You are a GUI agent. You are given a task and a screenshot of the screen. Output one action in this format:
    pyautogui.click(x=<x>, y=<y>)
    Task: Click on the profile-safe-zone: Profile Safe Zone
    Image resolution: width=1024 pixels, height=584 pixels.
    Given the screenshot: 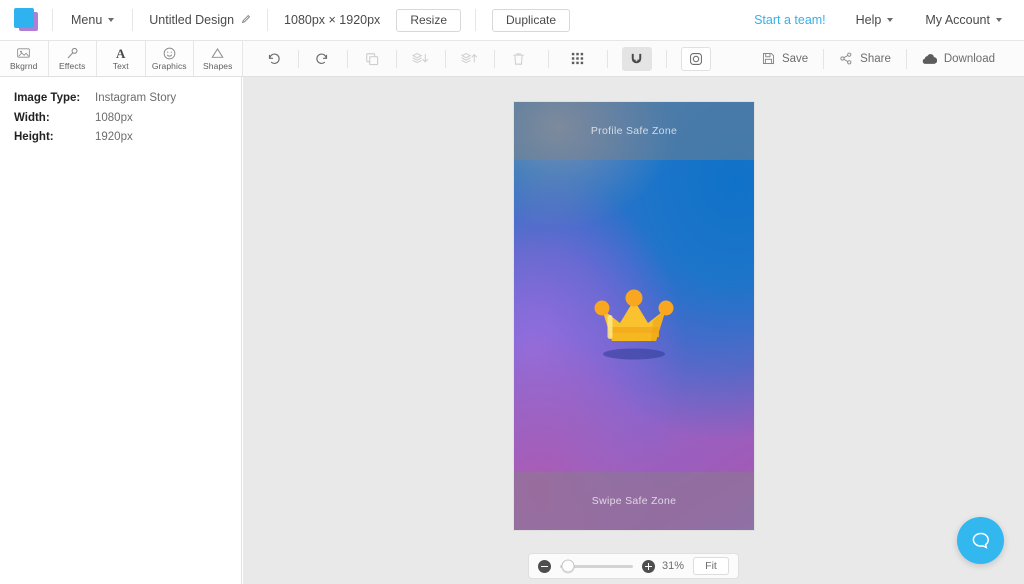 What is the action you would take?
    pyautogui.click(x=634, y=131)
    